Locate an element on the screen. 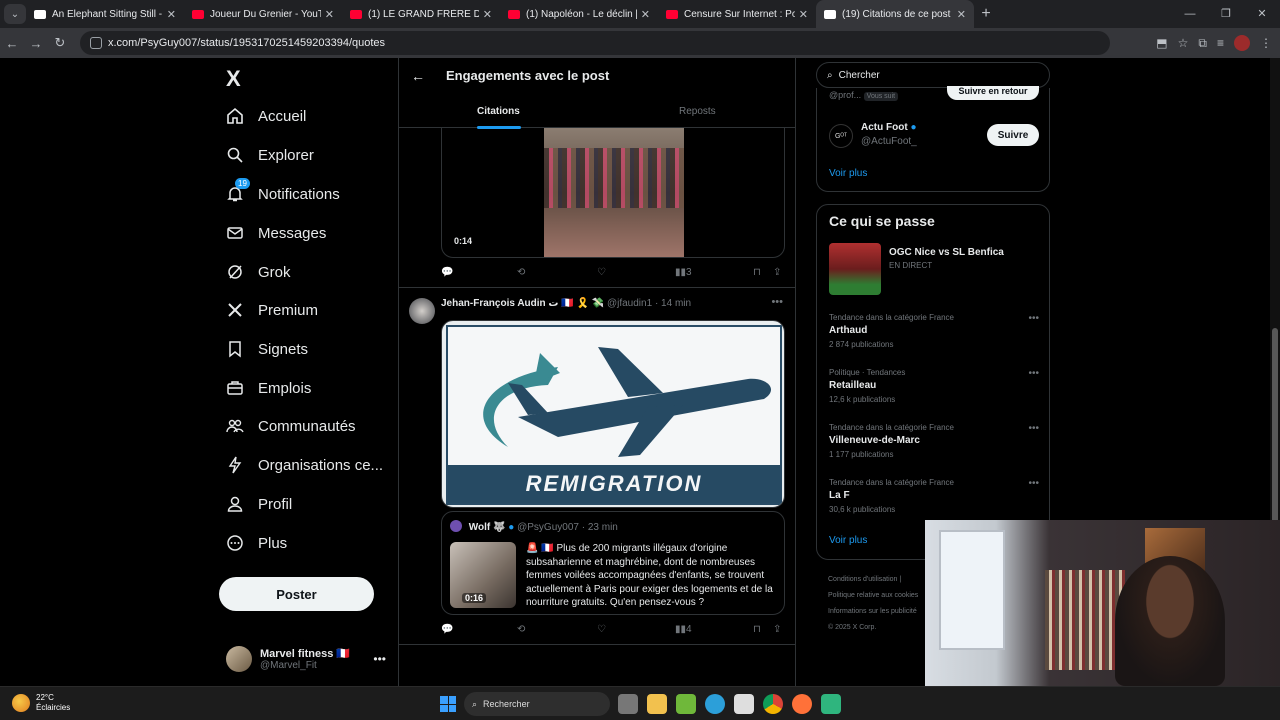  footer-link: Conditions d'utilisation | is located at coordinates (873, 580).